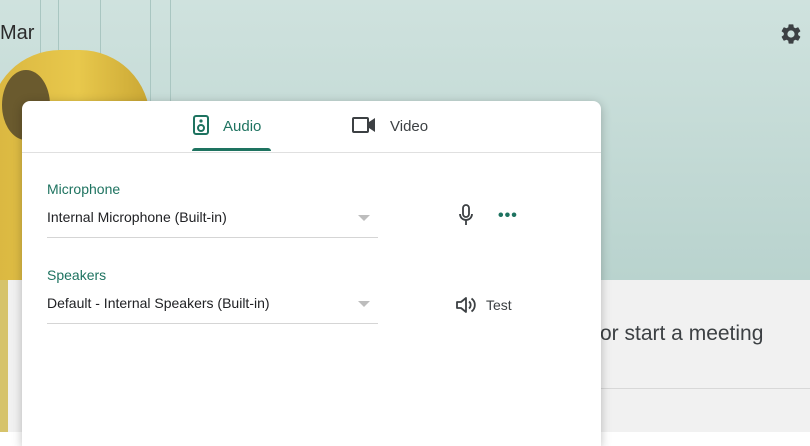 The width and height of the screenshot is (810, 446). I want to click on active-tab-indicator, so click(231, 149).